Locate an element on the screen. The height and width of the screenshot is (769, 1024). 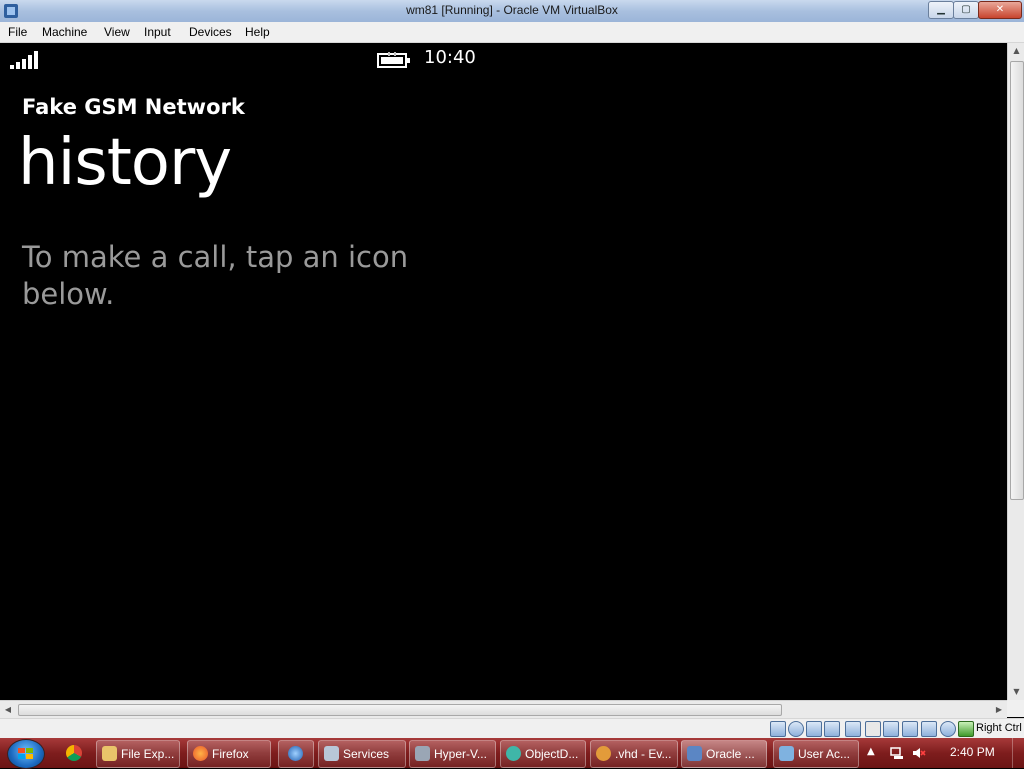
optical-drive-icon is located at coordinates (796, 729).